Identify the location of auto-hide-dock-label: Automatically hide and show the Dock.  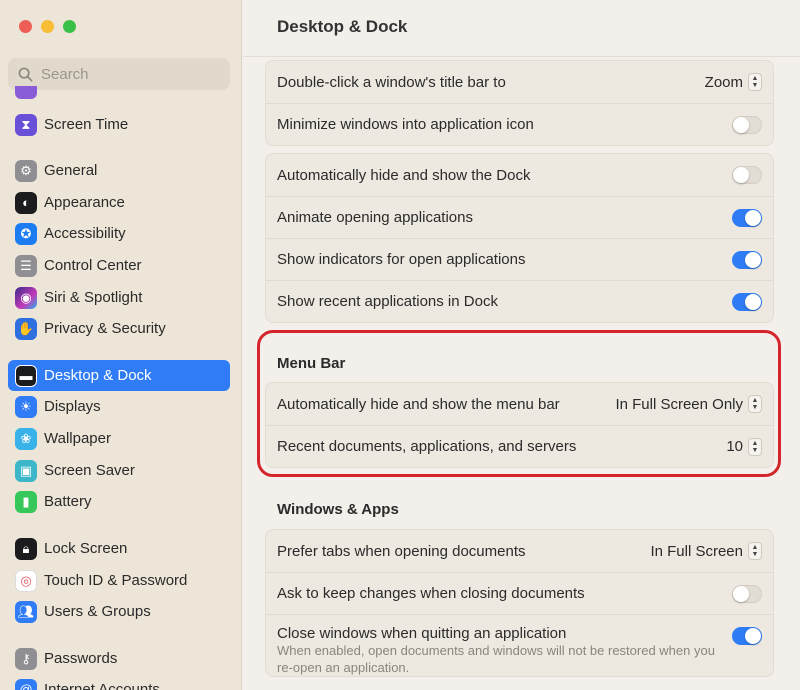
(404, 175).